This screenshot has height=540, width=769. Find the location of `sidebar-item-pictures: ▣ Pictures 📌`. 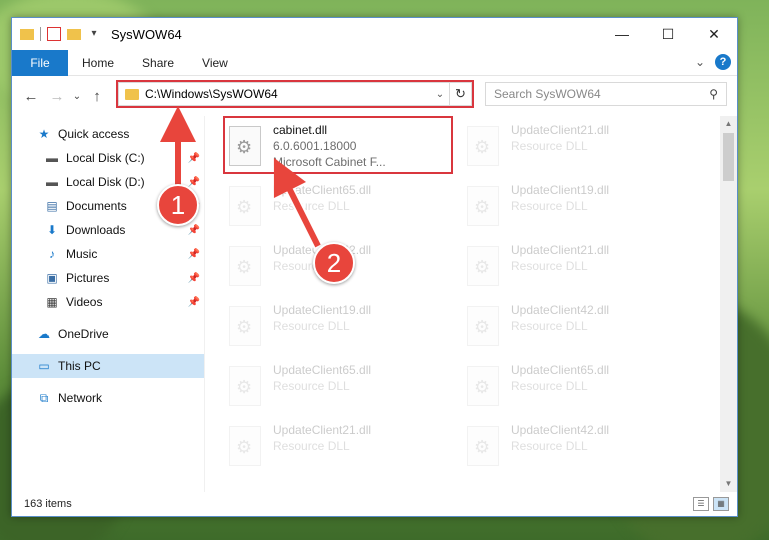

sidebar-item-pictures: ▣ Pictures 📌 is located at coordinates (108, 278).